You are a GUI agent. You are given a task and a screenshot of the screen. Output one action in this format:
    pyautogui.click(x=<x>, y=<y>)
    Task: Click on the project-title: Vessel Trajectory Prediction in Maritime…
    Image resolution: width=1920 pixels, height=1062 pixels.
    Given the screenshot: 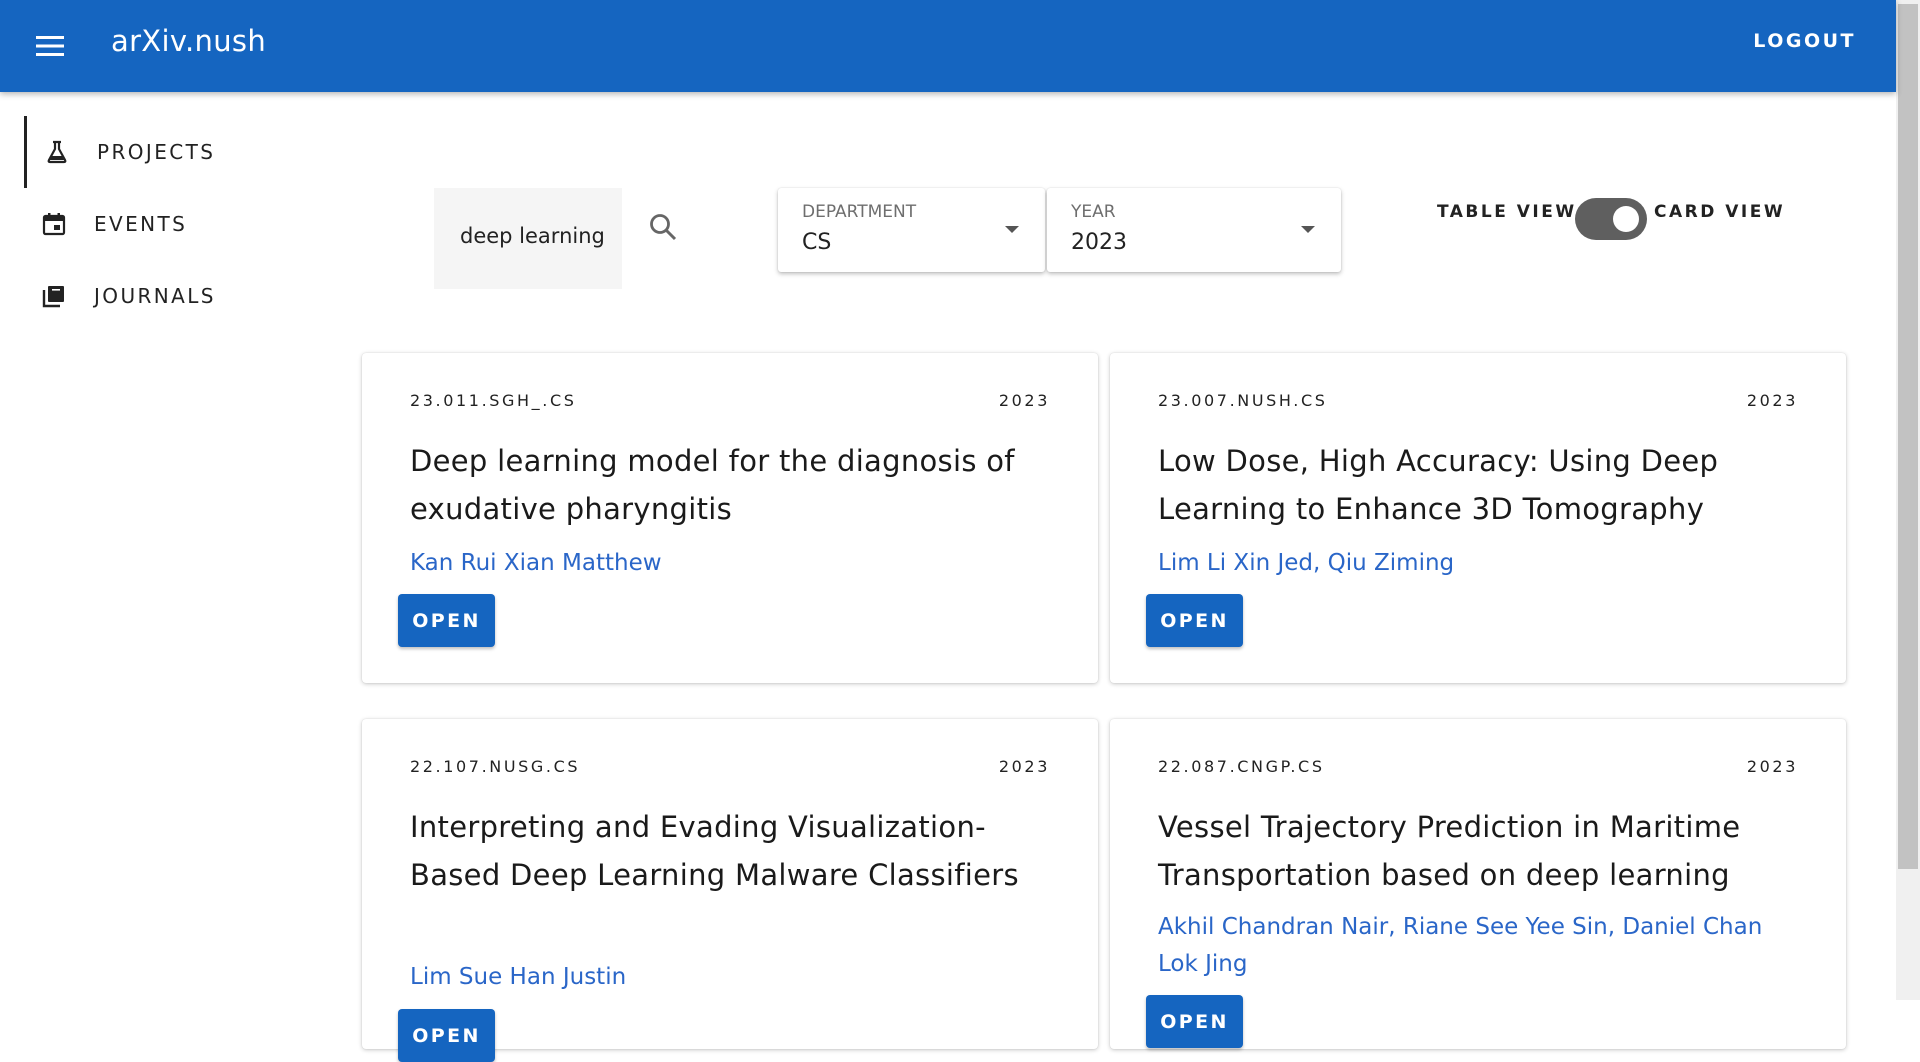 What is the action you would take?
    pyautogui.click(x=1449, y=851)
    